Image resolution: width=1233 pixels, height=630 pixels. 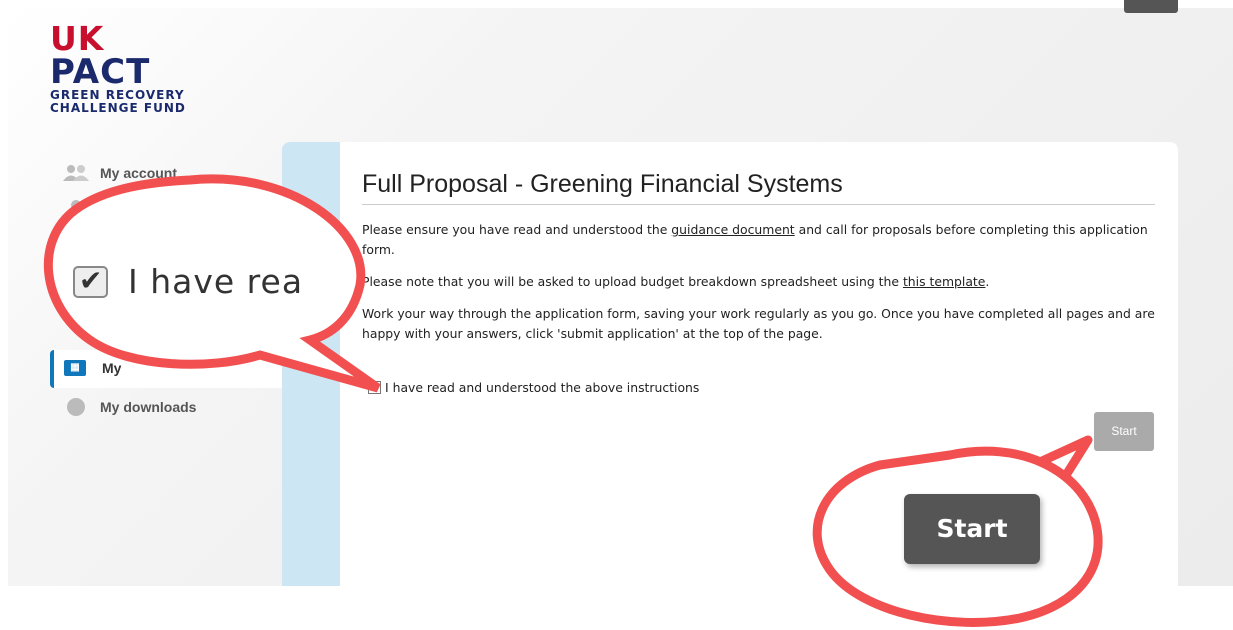 What do you see at coordinates (1124, 431) in the screenshot?
I see `start-button: Start` at bounding box center [1124, 431].